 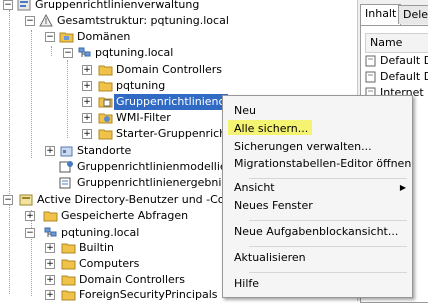 I want to click on menu-item-label: Neu, so click(x=245, y=110).